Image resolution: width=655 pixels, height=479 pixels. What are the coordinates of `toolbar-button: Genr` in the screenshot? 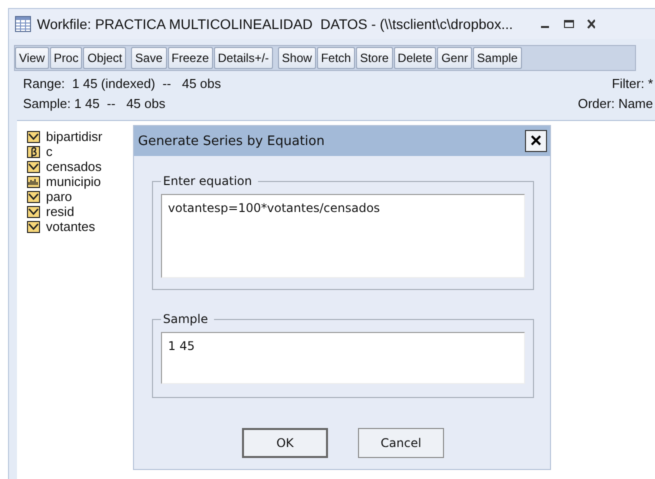 It's located at (454, 58).